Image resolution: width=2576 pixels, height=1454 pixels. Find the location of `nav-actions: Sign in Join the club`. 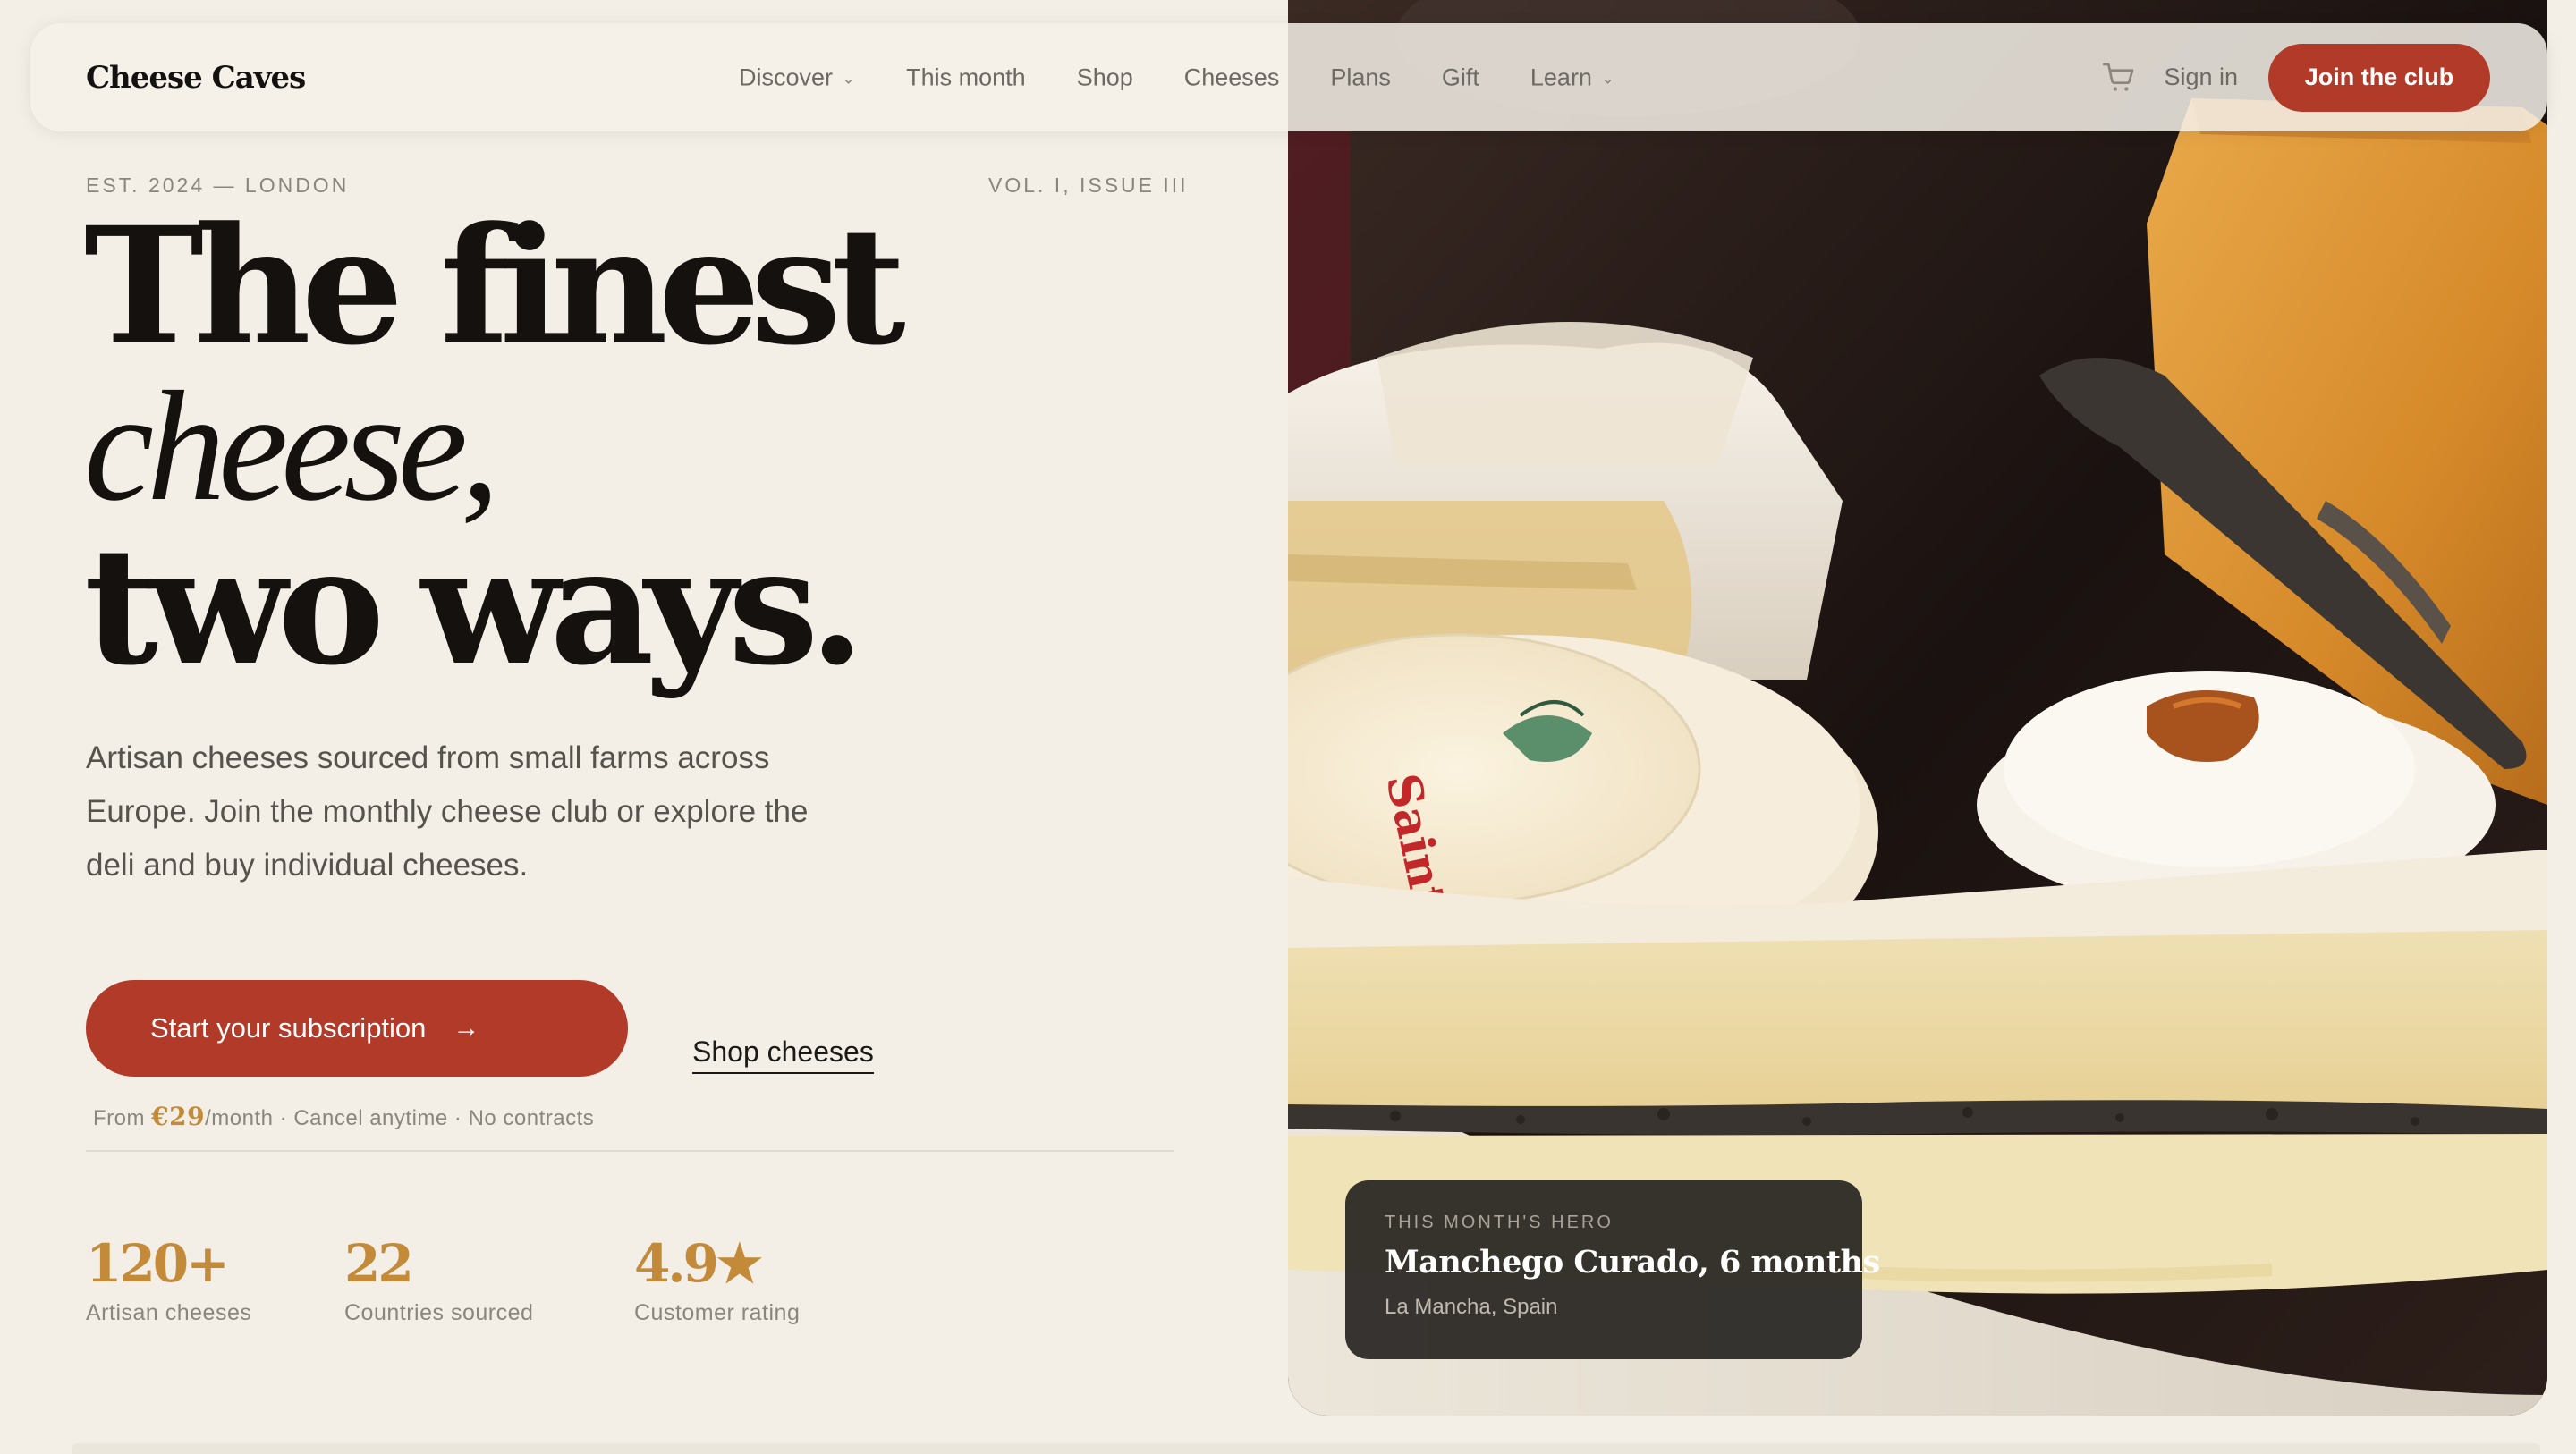

nav-actions: Sign in Join the club is located at coordinates (2295, 77).